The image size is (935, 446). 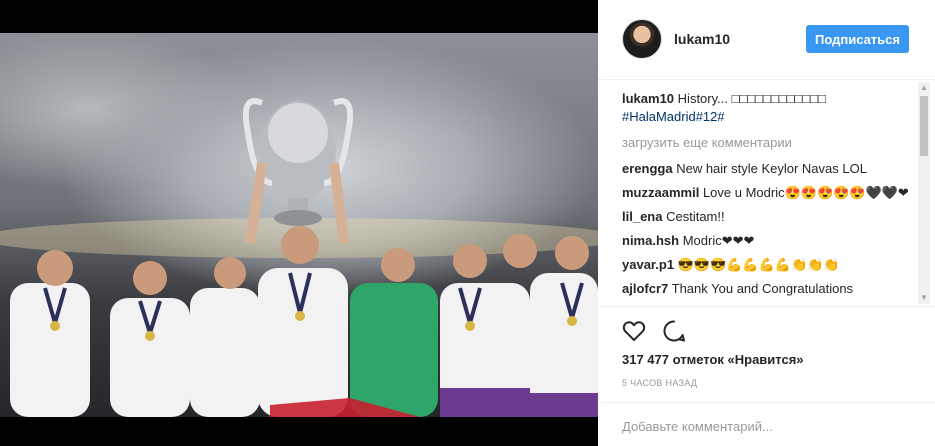 What do you see at coordinates (642, 216) in the screenshot?
I see `comment-username: lil_ena` at bounding box center [642, 216].